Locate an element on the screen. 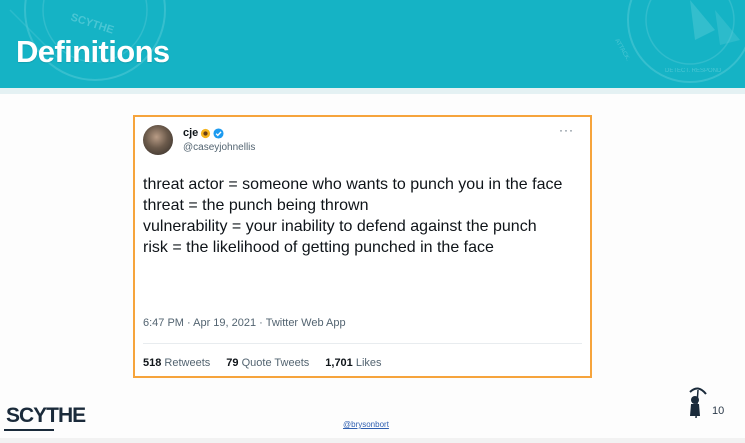  retweets-label: Retweets is located at coordinates (187, 363).